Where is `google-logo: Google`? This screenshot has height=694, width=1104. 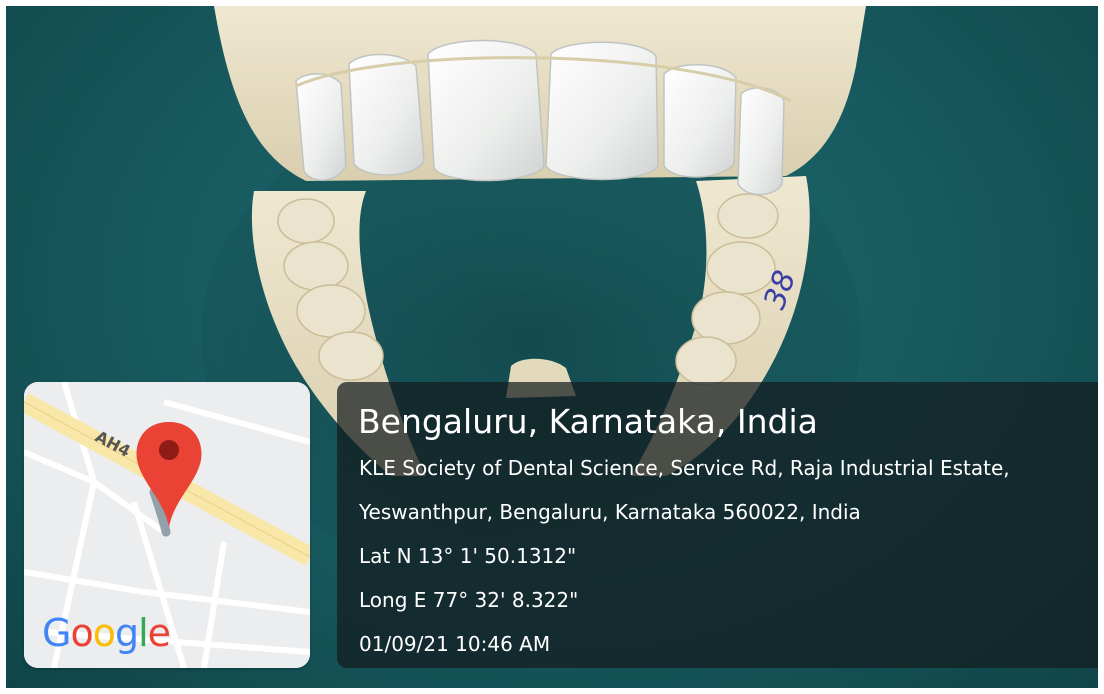 google-logo: Google is located at coordinates (106, 633).